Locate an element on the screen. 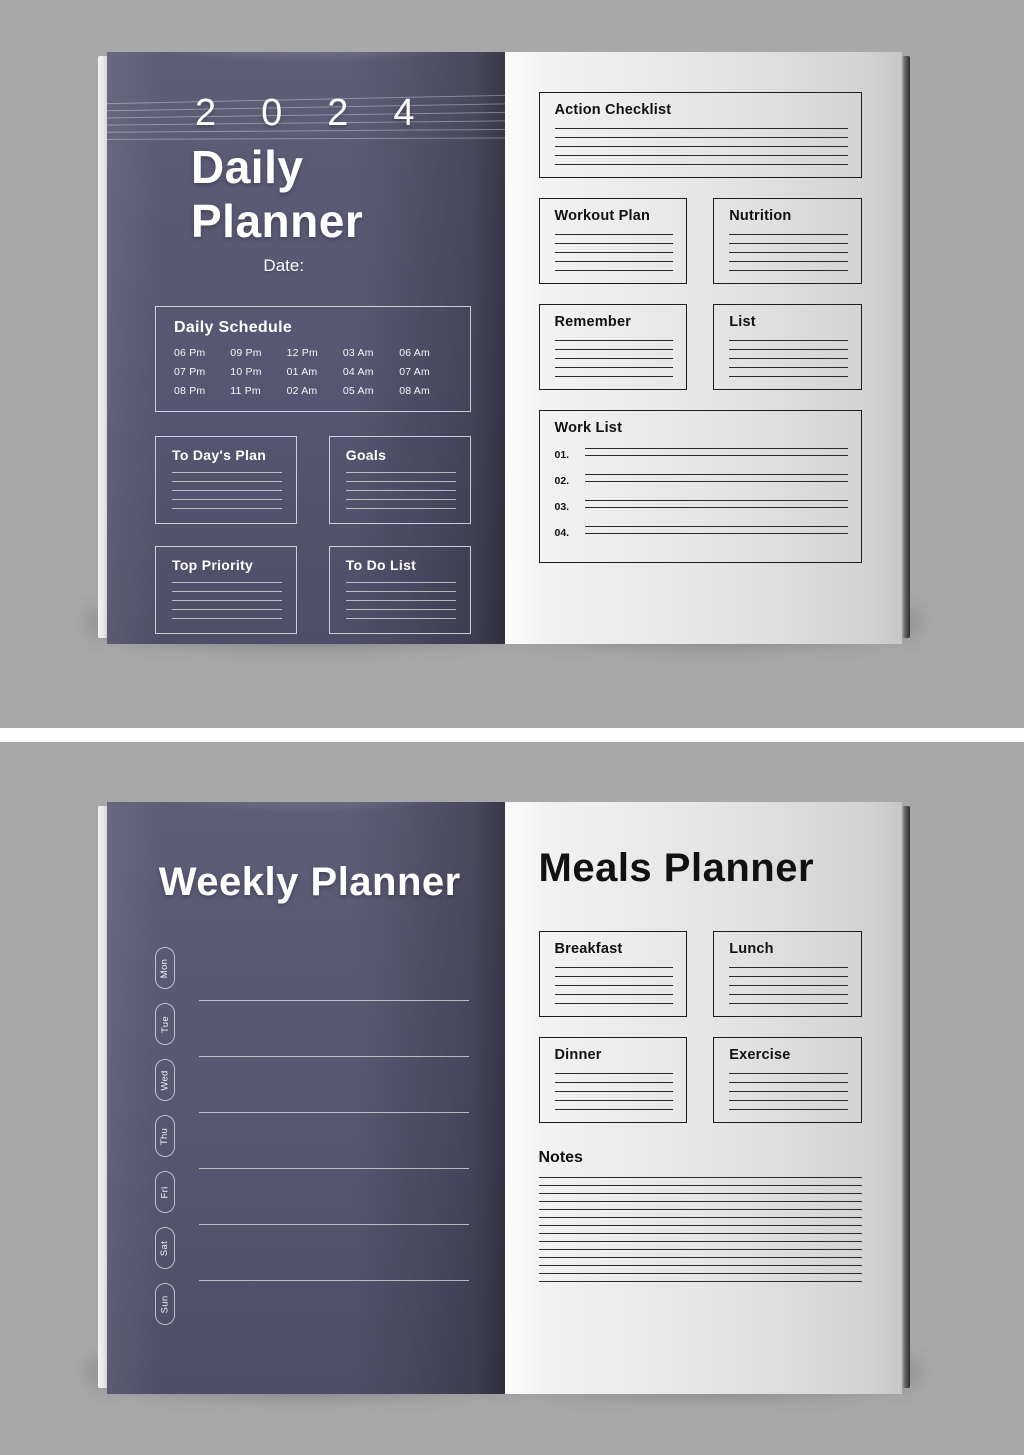 The image size is (1024, 1455). schedule-time: 05 Am is located at coordinates (371, 391).